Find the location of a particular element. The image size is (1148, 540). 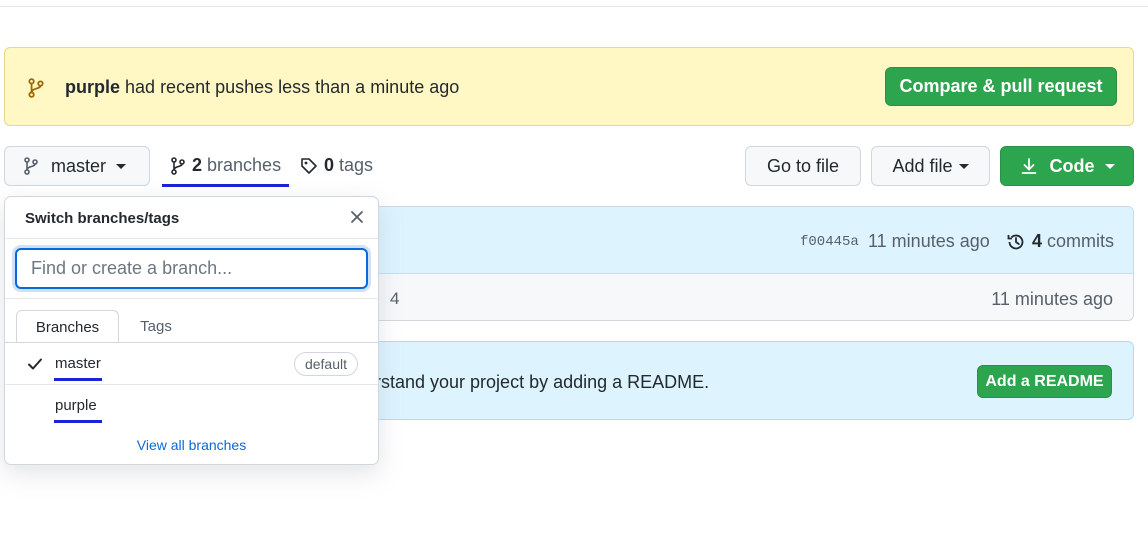

file-commit-message: 4 is located at coordinates (394, 299).